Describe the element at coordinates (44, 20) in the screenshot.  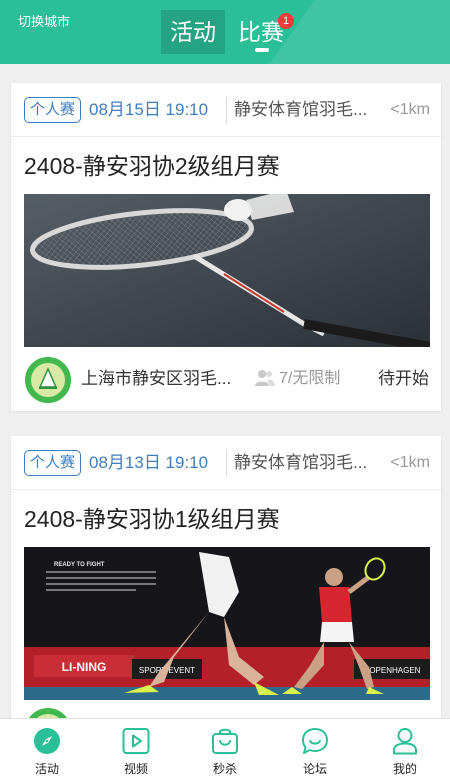
I see `city-switch-button: 切换城市` at that location.